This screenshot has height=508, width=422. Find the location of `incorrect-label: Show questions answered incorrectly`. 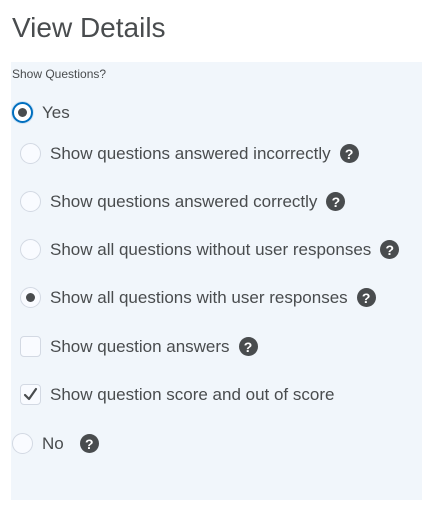

incorrect-label: Show questions answered incorrectly is located at coordinates (190, 153).